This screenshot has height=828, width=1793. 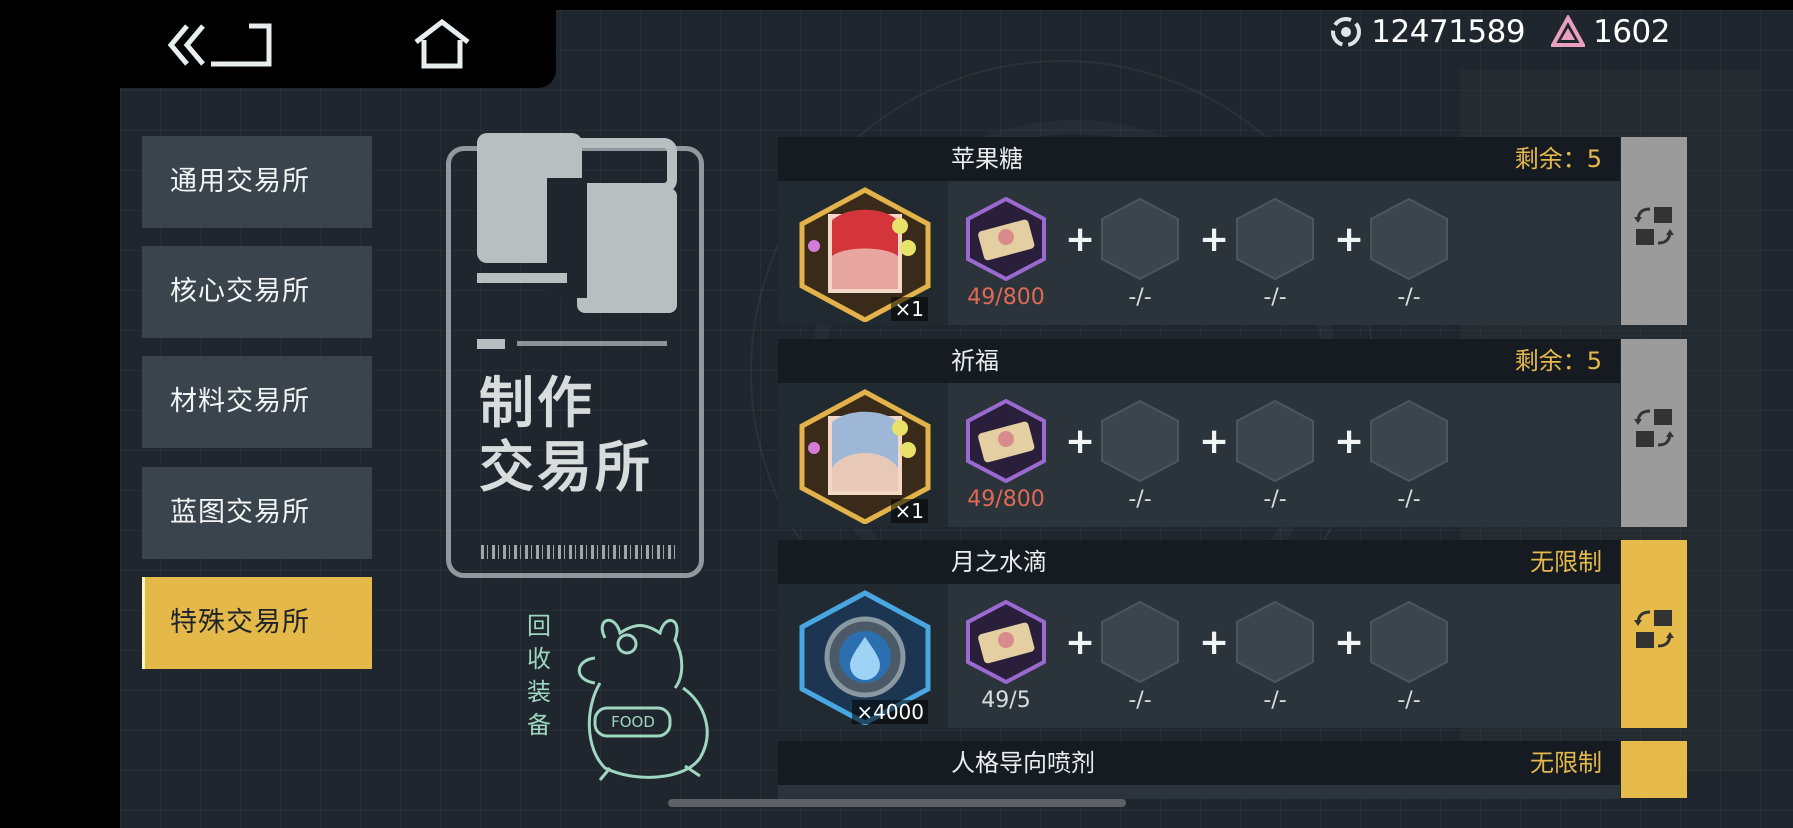 What do you see at coordinates (863, 656) in the screenshot?
I see `recipe-result-slot: ×4000` at bounding box center [863, 656].